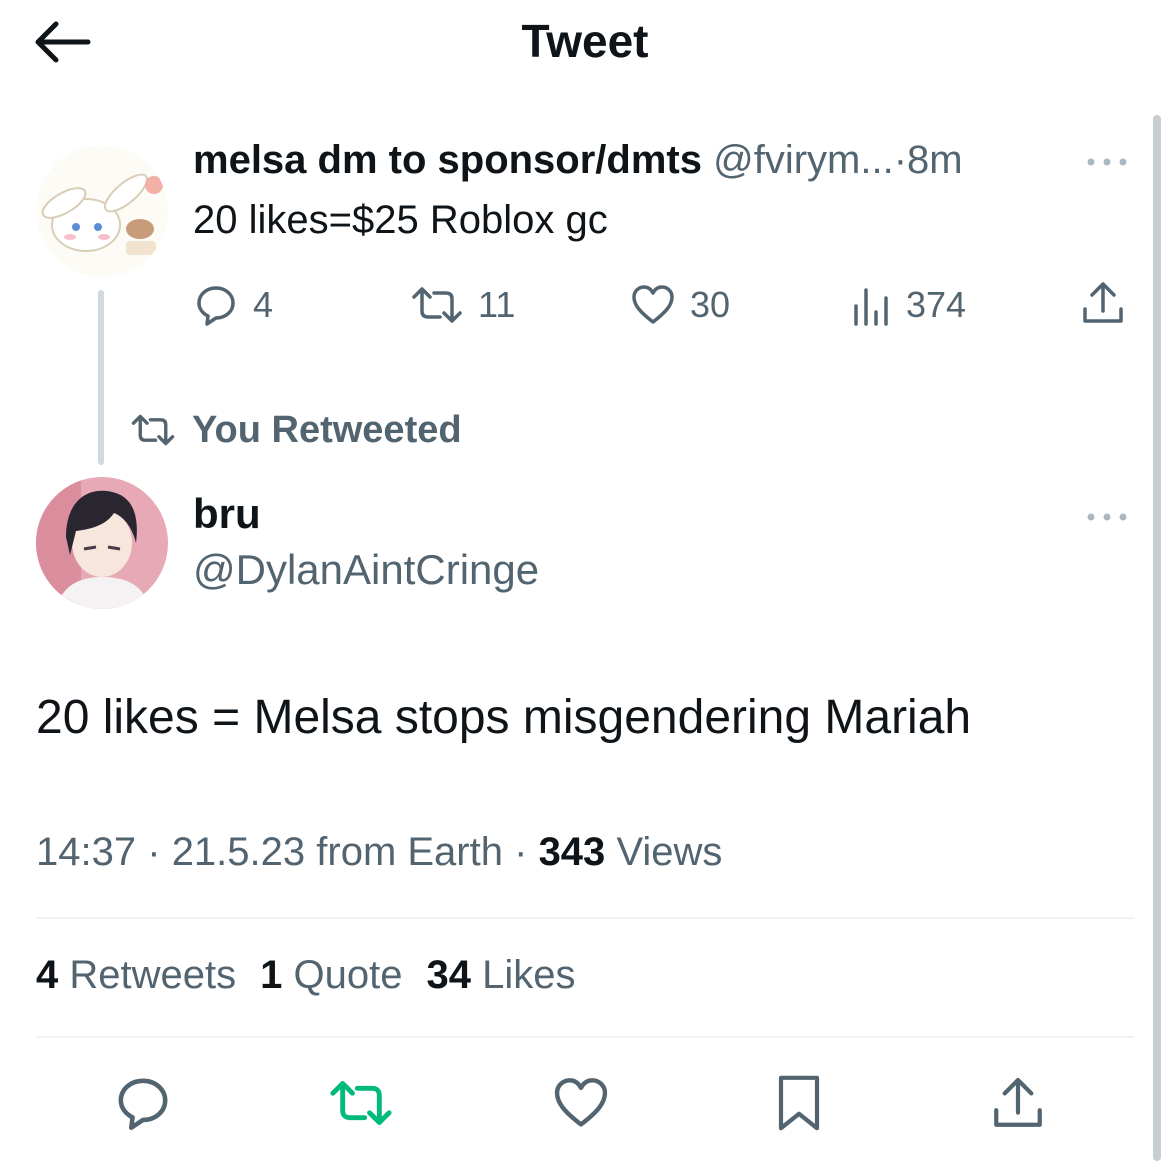  I want to click on likes-stat: 34 Likes, so click(500, 975).